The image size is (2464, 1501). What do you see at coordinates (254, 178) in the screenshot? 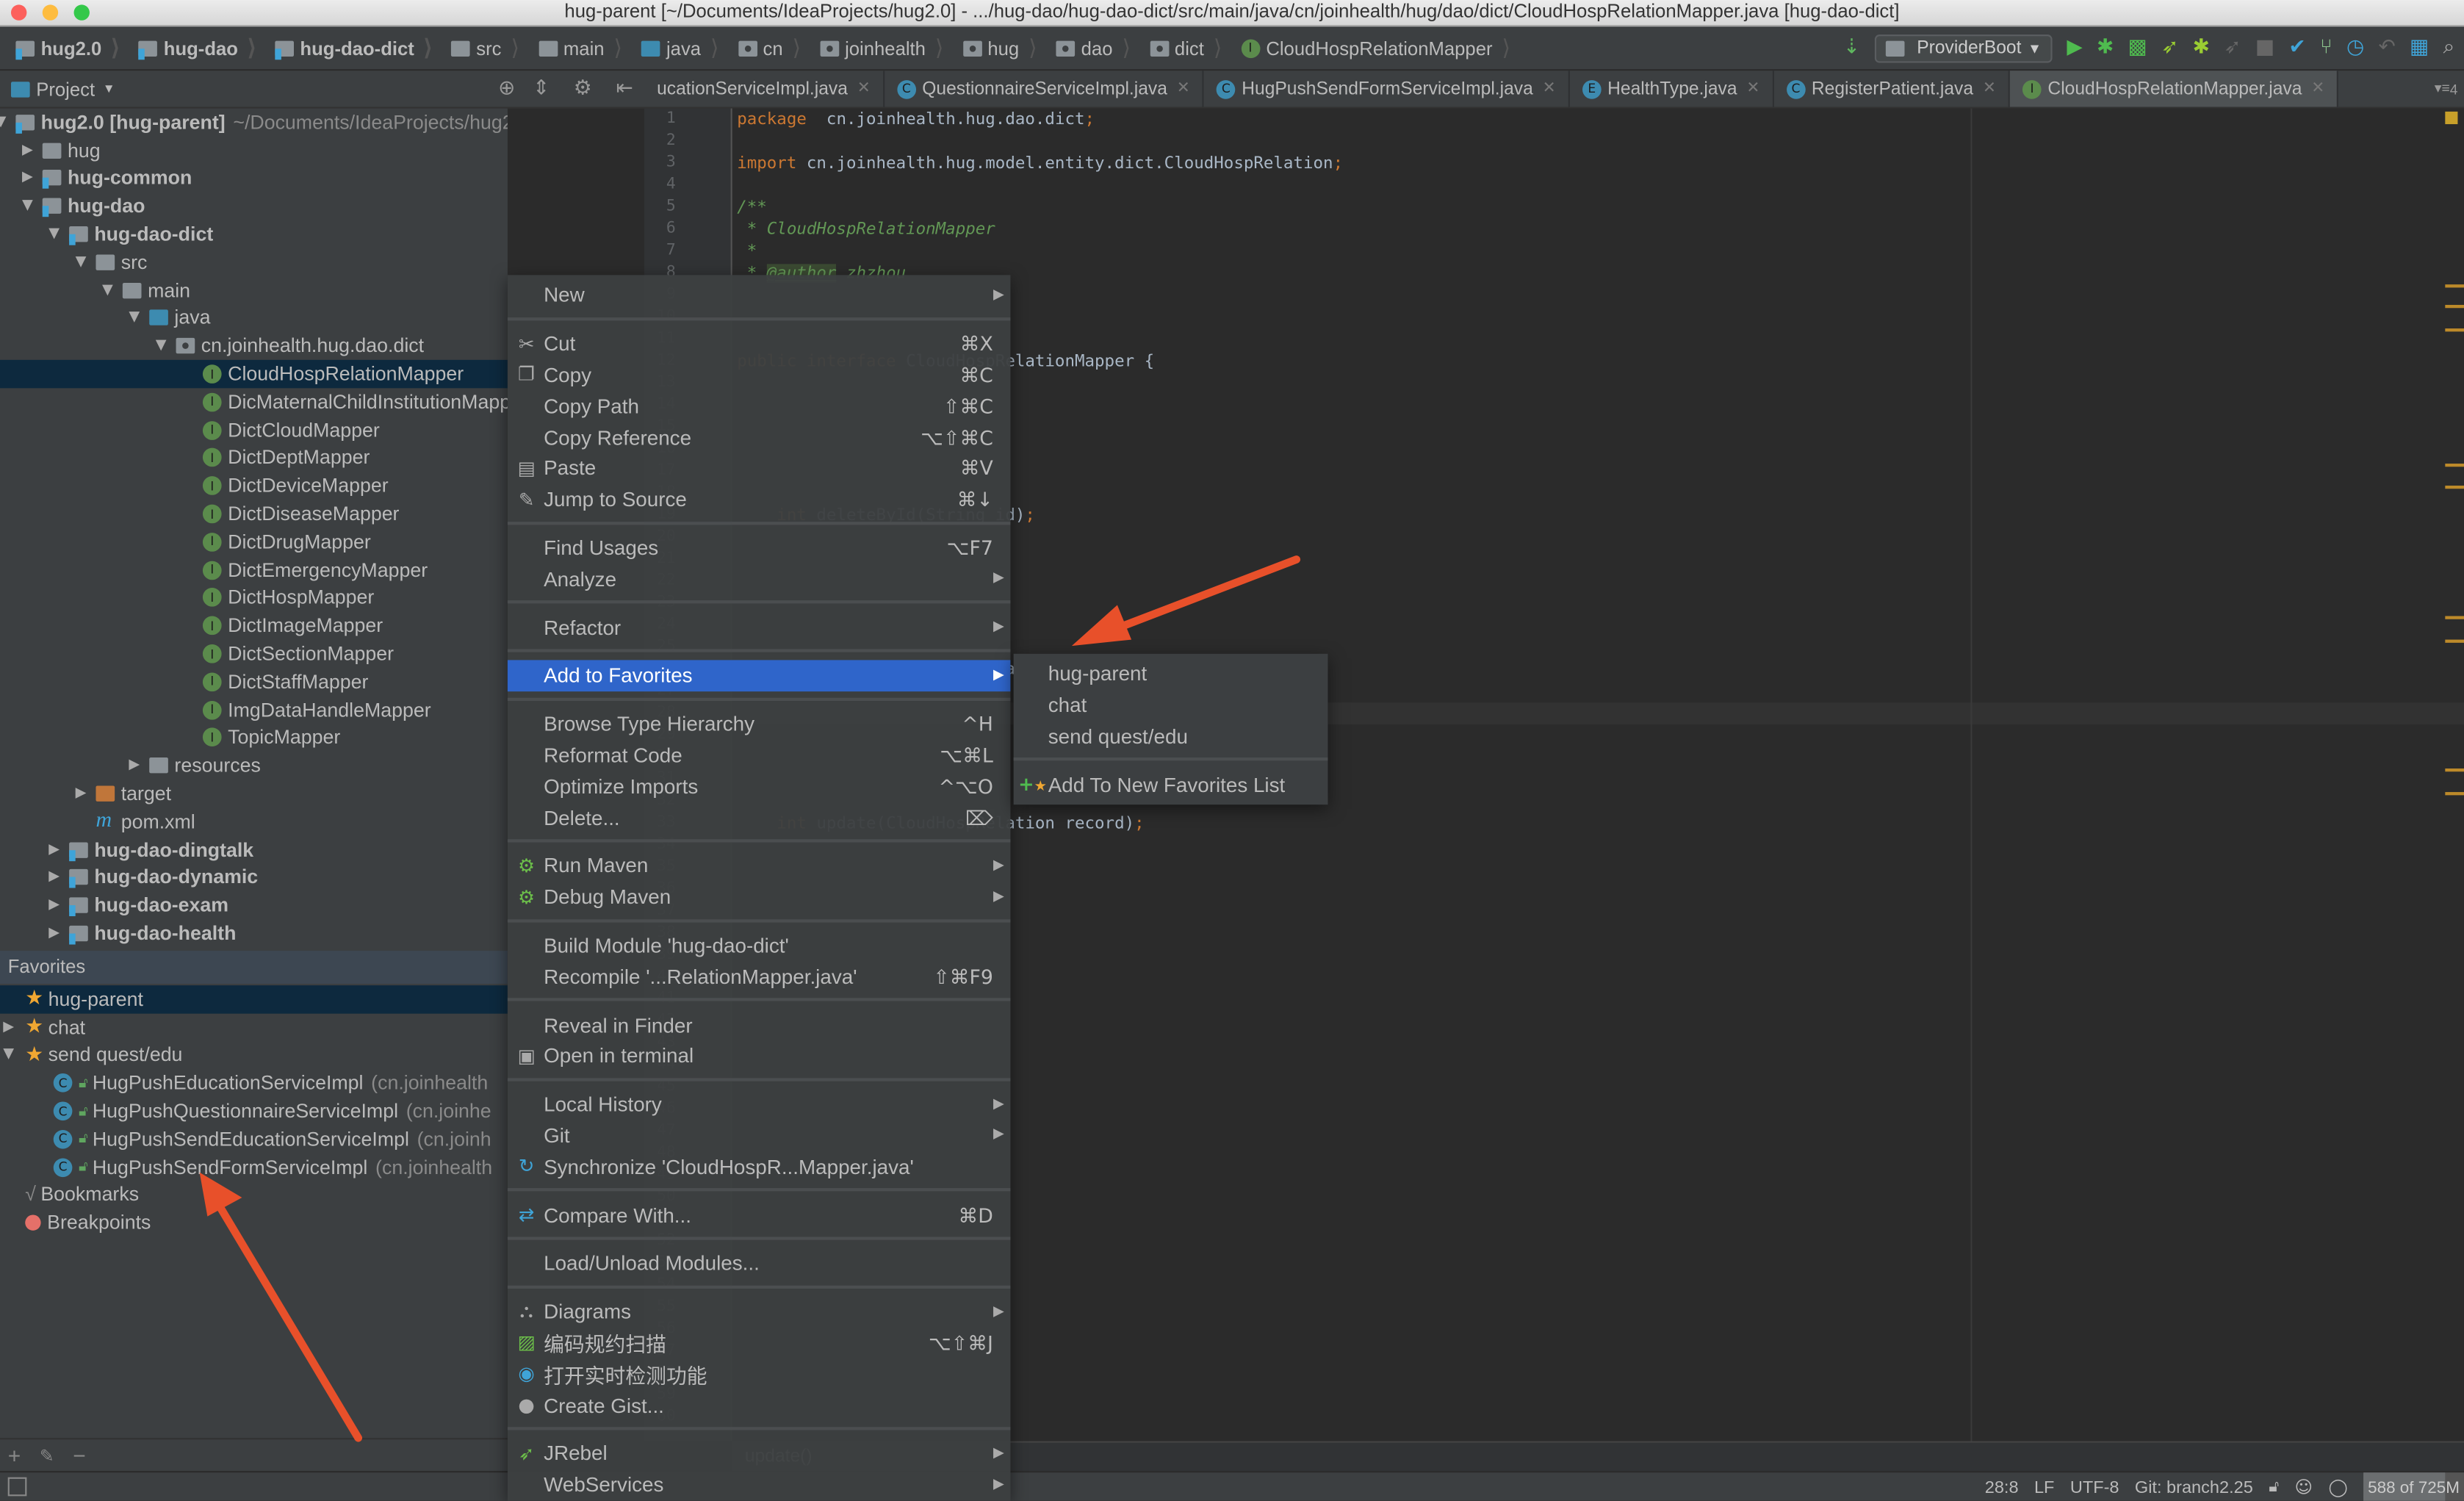
I see `tree-item: ▶ hug-common` at bounding box center [254, 178].